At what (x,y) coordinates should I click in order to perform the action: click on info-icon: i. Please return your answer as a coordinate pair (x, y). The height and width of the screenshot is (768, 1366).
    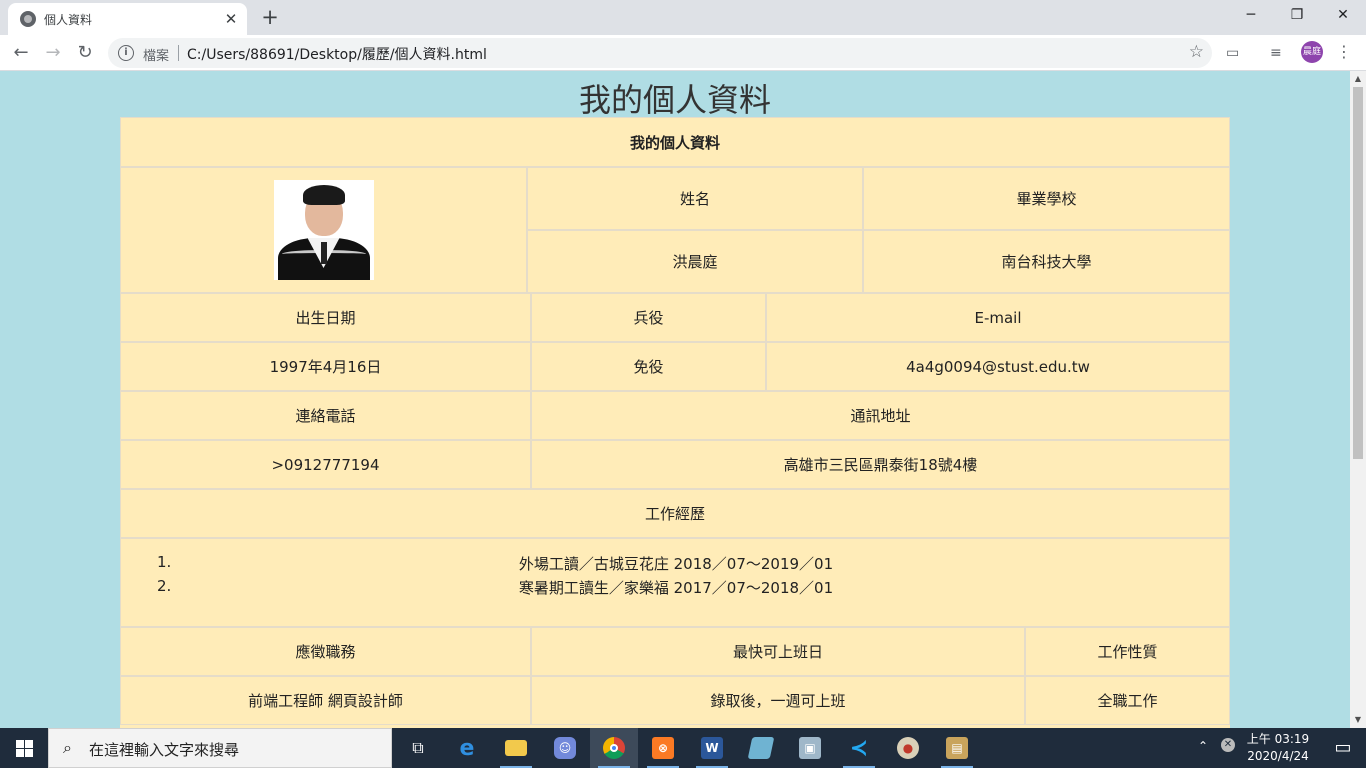
    Looking at the image, I should click on (126, 53).